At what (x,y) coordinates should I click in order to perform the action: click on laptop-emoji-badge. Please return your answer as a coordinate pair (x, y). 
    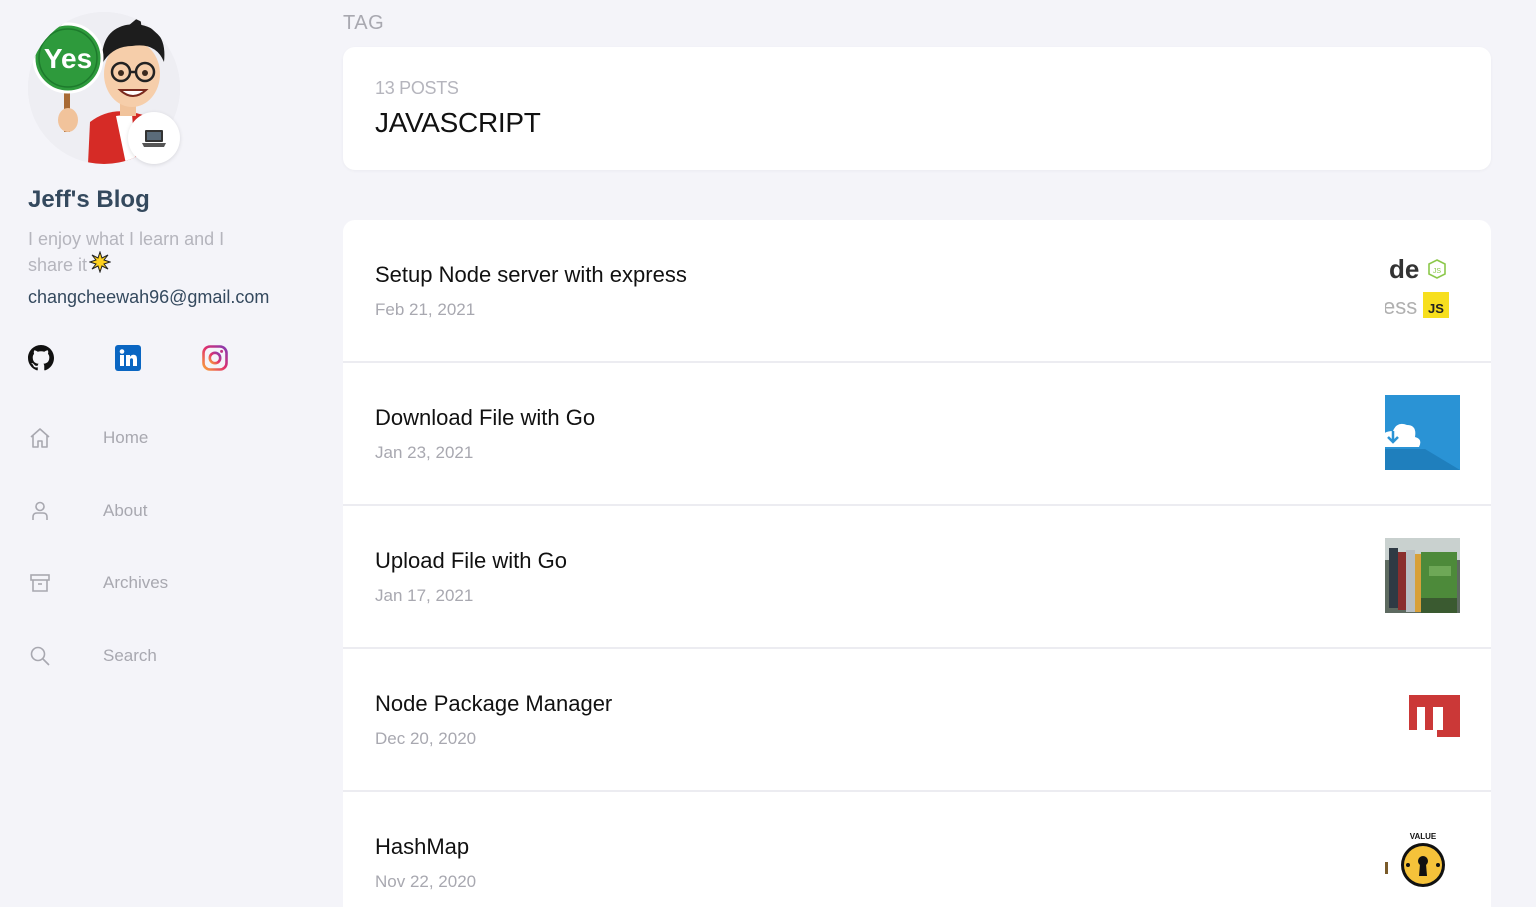
    Looking at the image, I should click on (154, 138).